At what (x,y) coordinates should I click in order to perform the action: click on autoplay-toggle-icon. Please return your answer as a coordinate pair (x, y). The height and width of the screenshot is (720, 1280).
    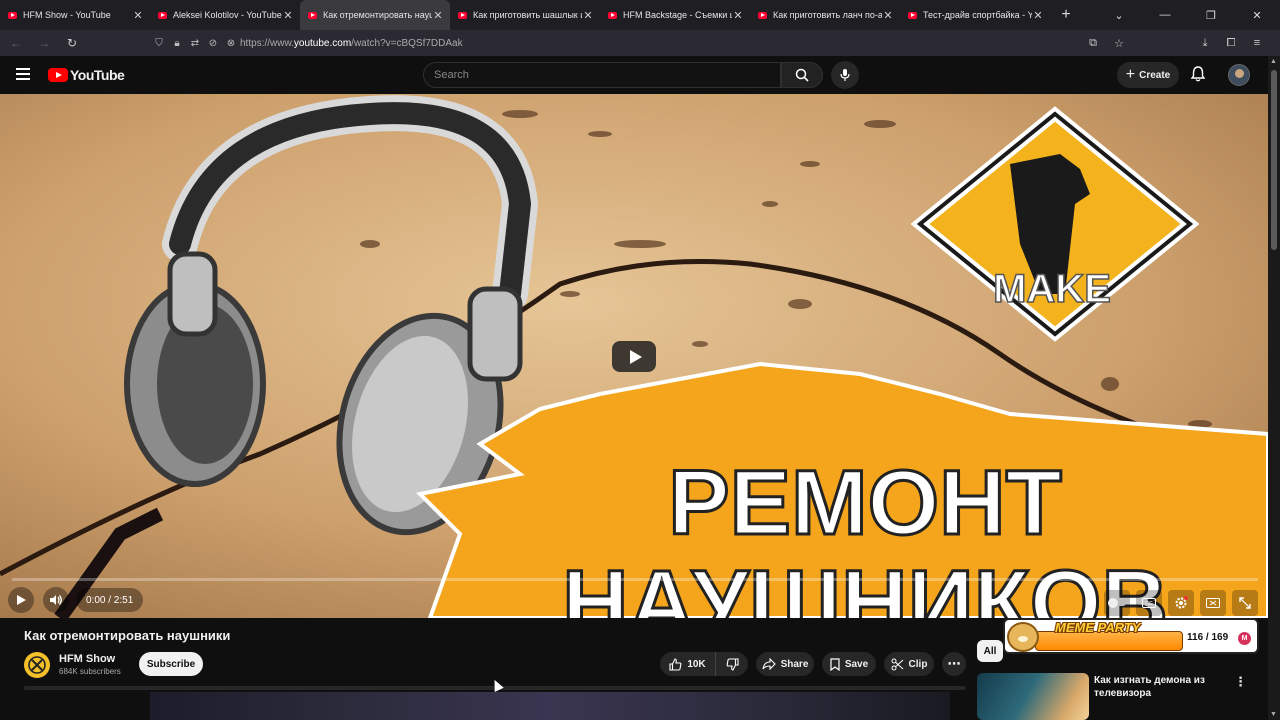
    Looking at the image, I should click on (1117, 603).